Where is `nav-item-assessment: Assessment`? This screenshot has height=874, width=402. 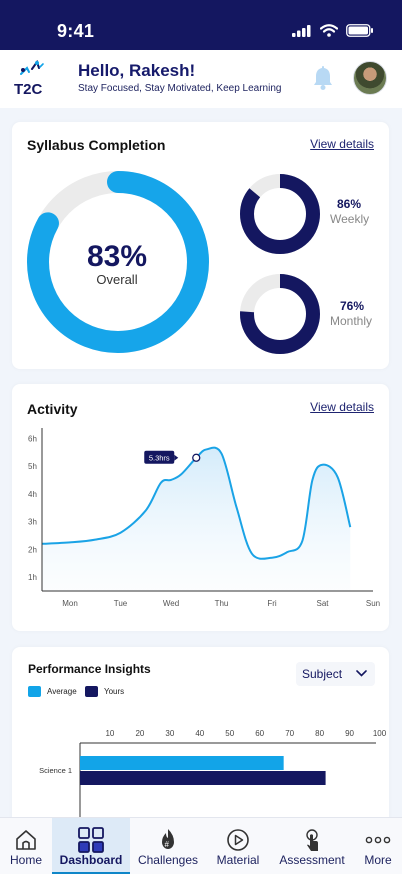
nav-item-assessment: Assessment is located at coordinates (312, 846).